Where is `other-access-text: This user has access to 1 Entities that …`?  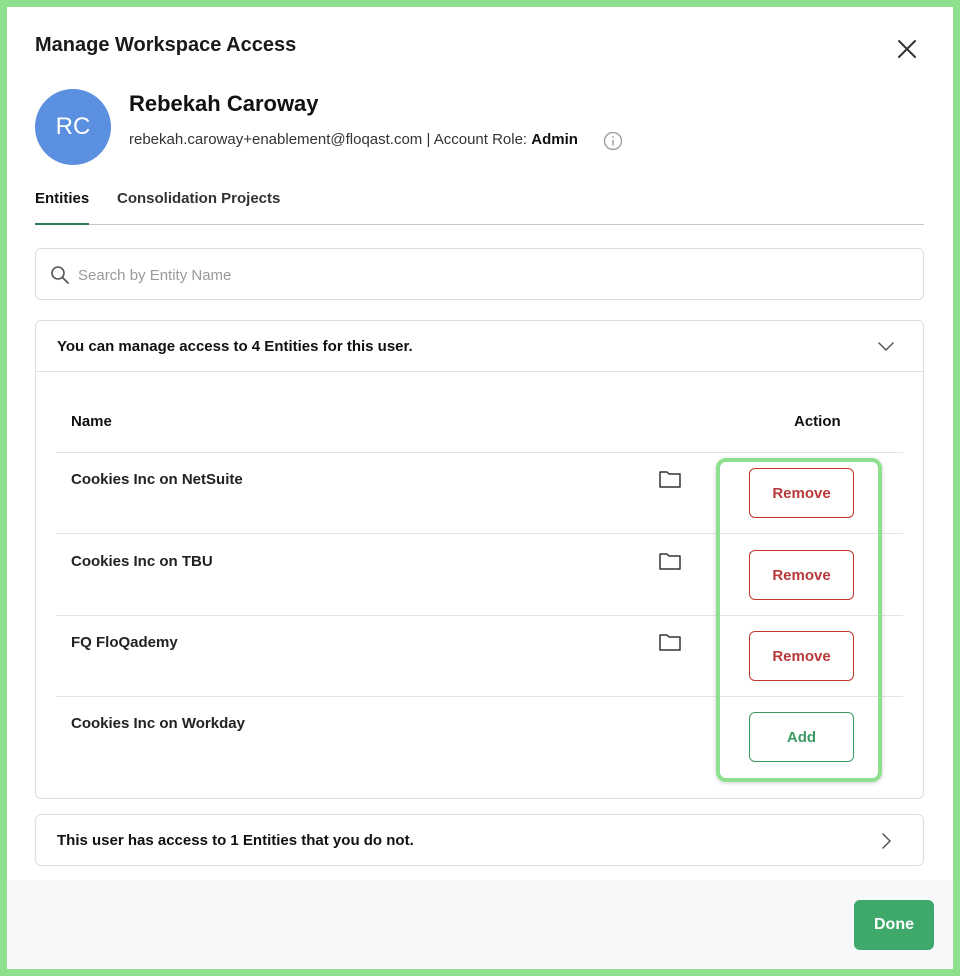 other-access-text: This user has access to 1 Entities that … is located at coordinates (235, 840).